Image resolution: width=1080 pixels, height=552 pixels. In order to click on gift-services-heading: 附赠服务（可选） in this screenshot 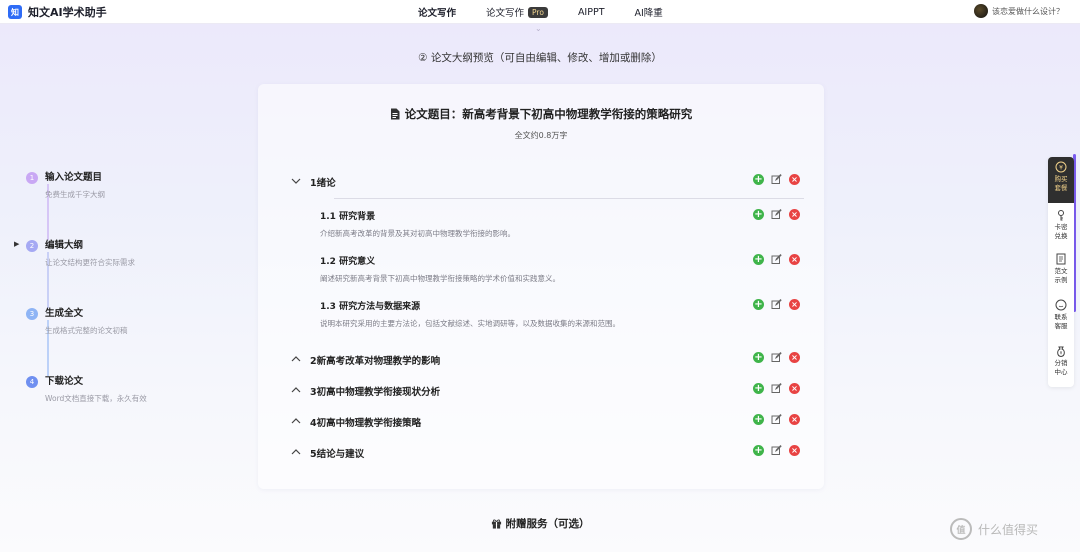, I will do `click(540, 523)`.